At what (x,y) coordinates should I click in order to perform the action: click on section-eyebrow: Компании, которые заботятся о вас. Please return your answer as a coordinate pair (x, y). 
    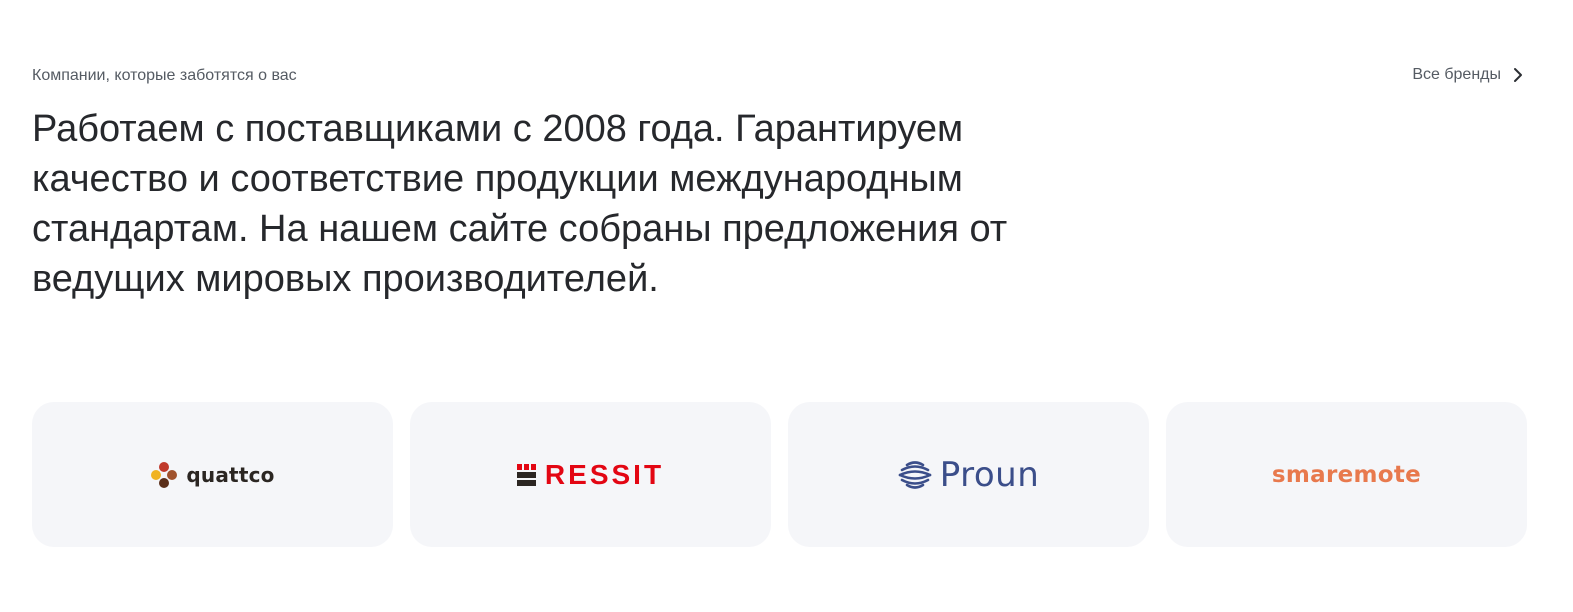
    Looking at the image, I should click on (164, 75).